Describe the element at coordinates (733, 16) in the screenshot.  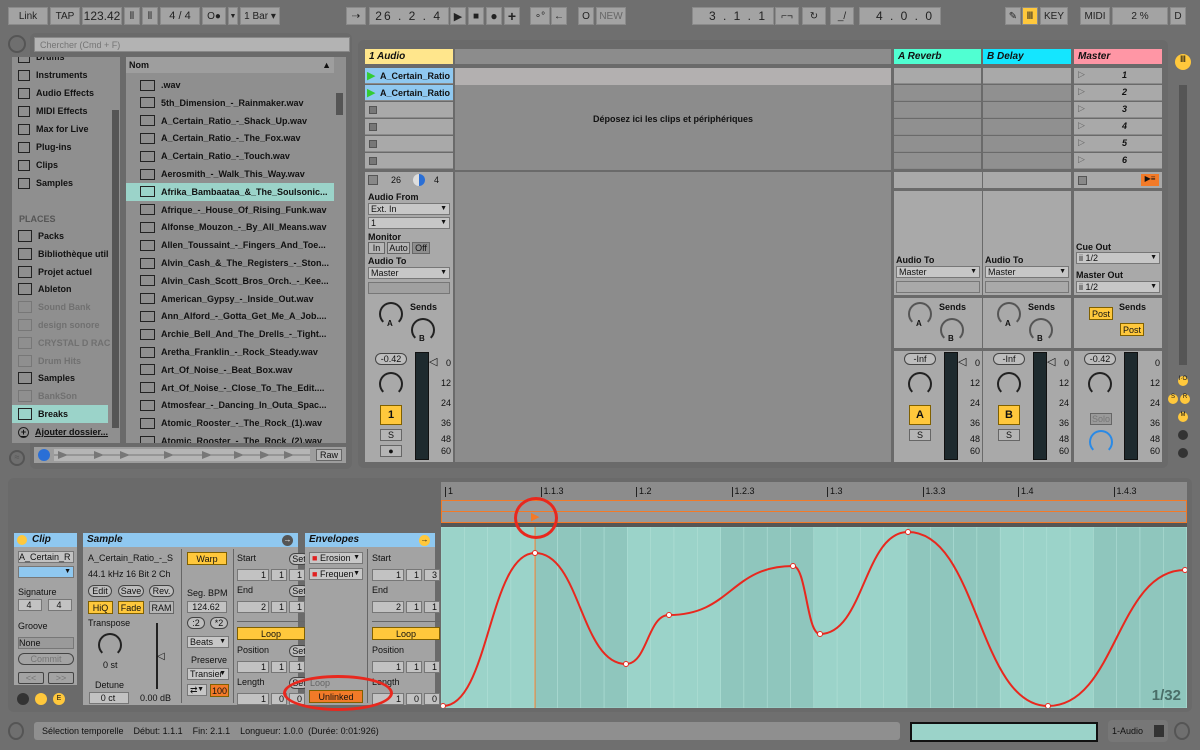
I see `loop-start-field: 3 . 1 . 1` at that location.